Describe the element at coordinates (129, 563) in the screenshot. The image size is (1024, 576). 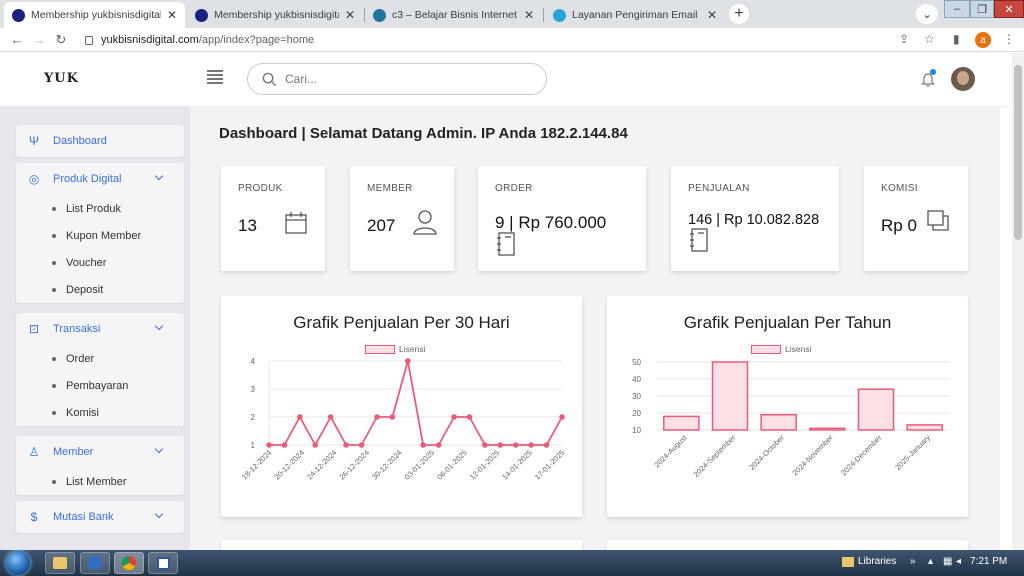
I see `chrome-taskbar-icon` at that location.